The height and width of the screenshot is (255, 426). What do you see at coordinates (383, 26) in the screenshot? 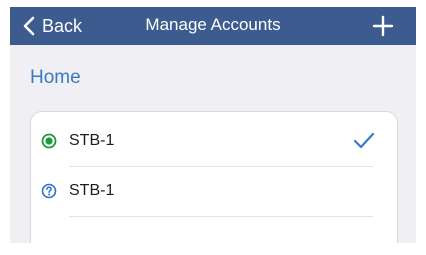
I see `plus-icon` at bounding box center [383, 26].